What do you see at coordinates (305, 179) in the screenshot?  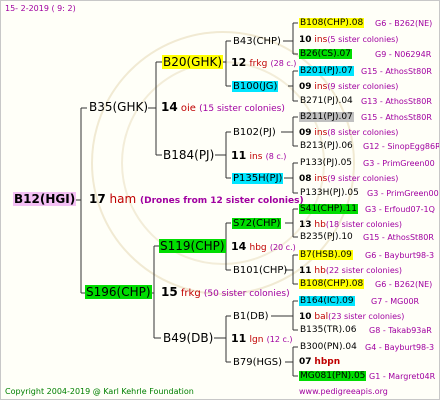 I see `g5-num: 08` at bounding box center [305, 179].